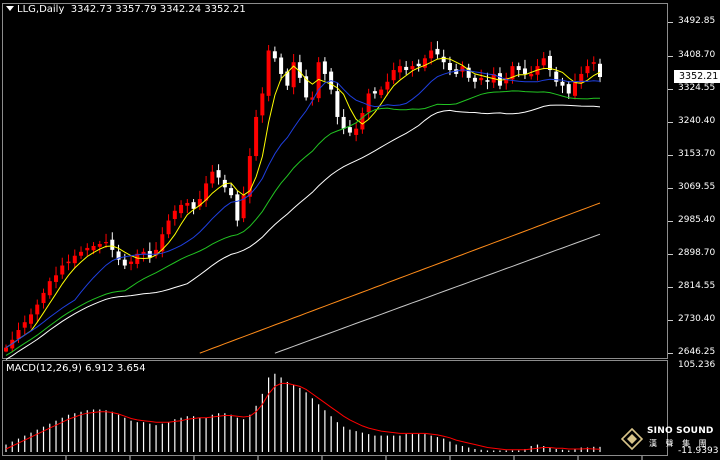 Image resolution: width=720 pixels, height=460 pixels. Describe the element at coordinates (697, 21) in the screenshot. I see `price-axis-label: 3492.85` at that location.